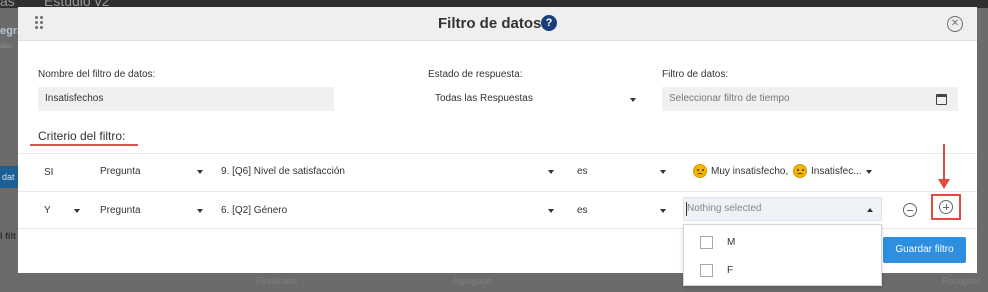 Image resolution: width=988 pixels, height=292 pixels. What do you see at coordinates (97, 74) in the screenshot?
I see `filter-name-label: Nombre del filtro de datos:` at bounding box center [97, 74].